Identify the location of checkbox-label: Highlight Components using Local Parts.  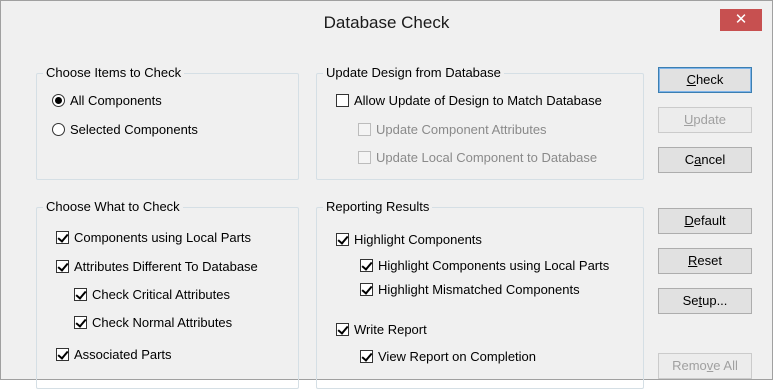
(494, 265).